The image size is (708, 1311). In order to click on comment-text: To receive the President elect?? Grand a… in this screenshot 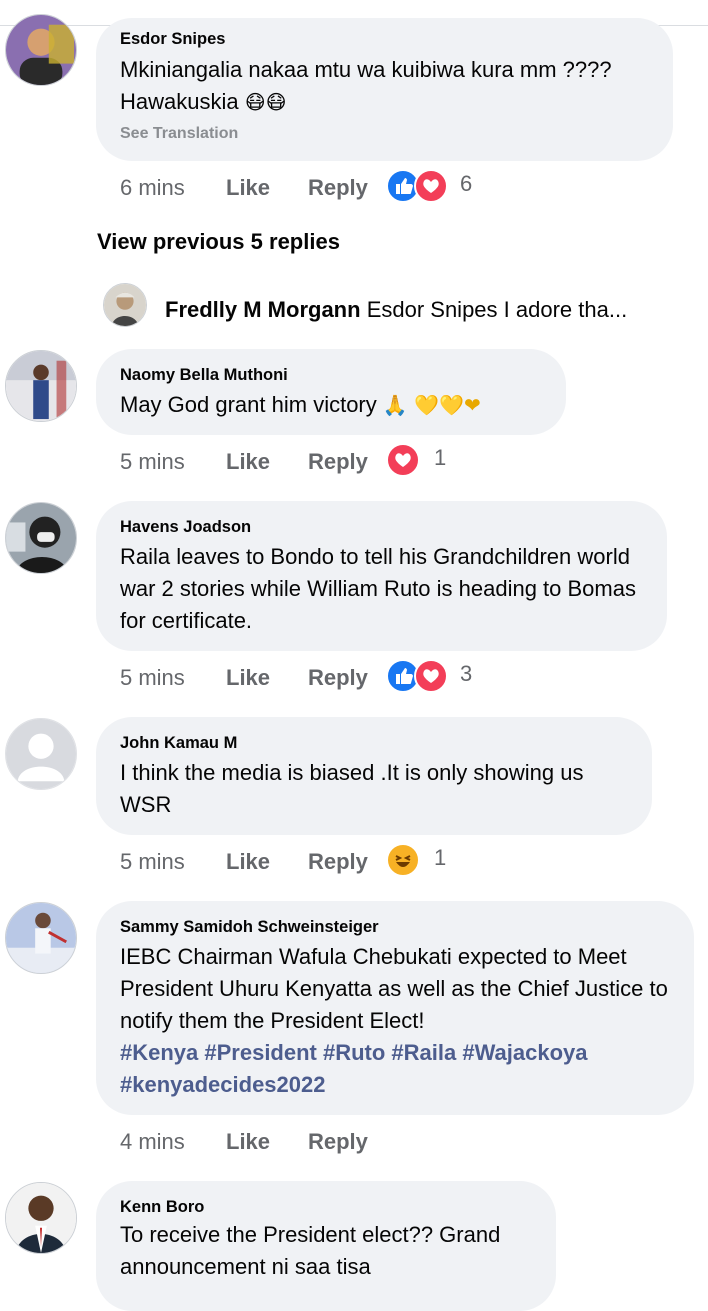, I will do `click(310, 1250)`.